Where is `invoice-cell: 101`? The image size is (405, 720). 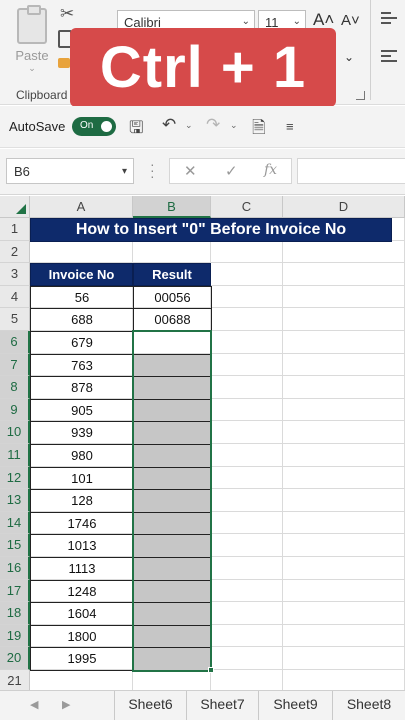 invoice-cell: 101 is located at coordinates (82, 478).